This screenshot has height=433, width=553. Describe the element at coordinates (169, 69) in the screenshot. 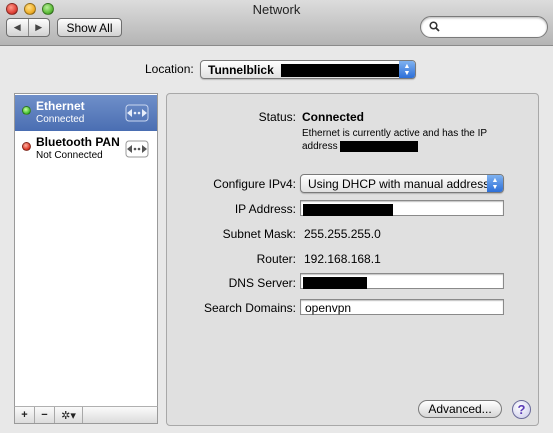

I see `location-label: Location:` at that location.